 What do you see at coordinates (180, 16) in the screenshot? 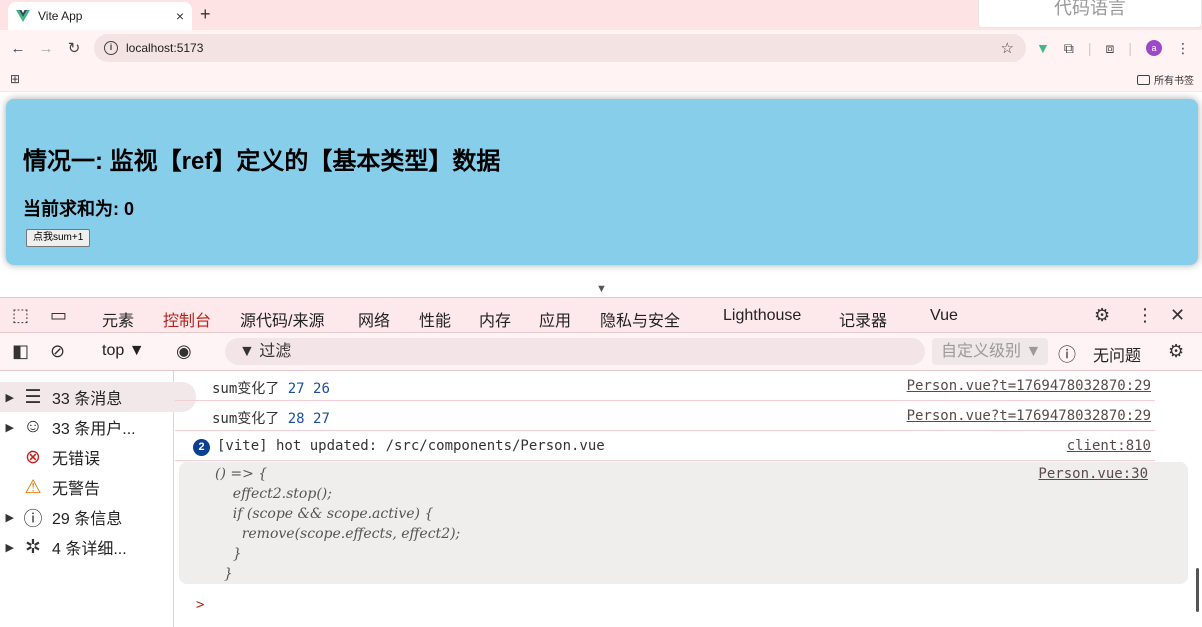
I see `tab-close-icon: ×` at bounding box center [180, 16].